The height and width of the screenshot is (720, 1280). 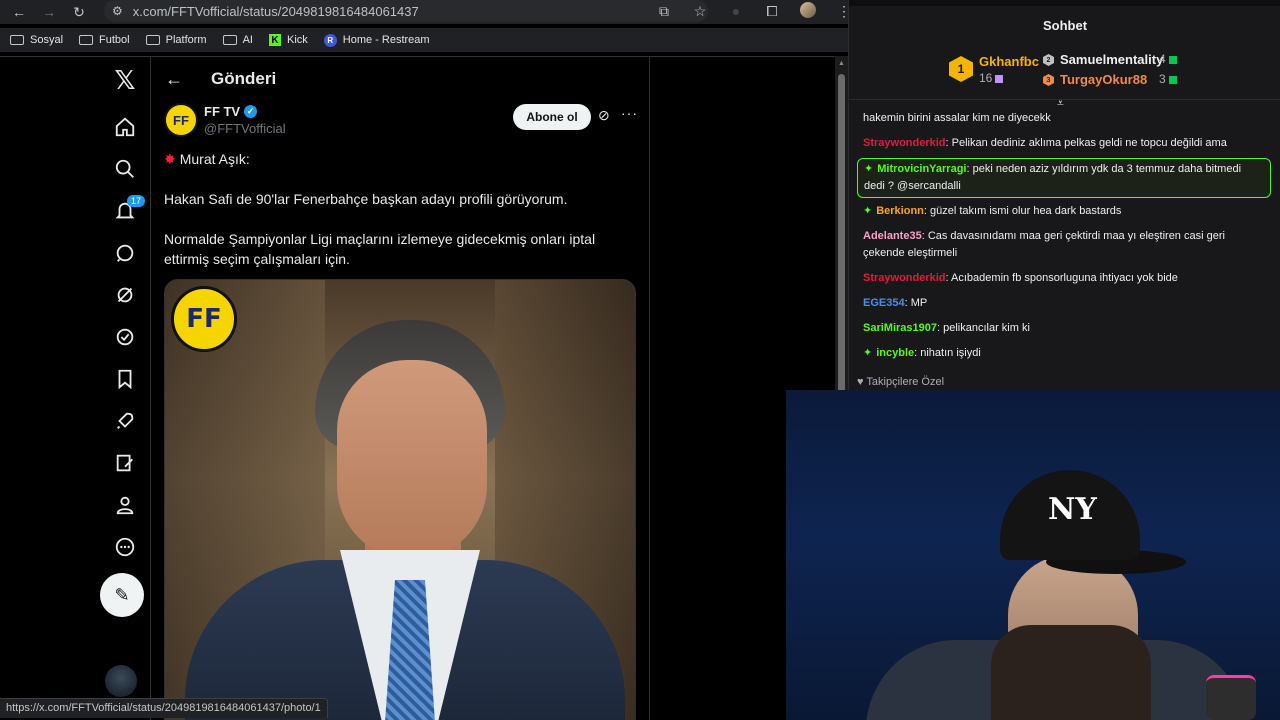 I want to click on chat-title: Sohbet, so click(x=1065, y=25).